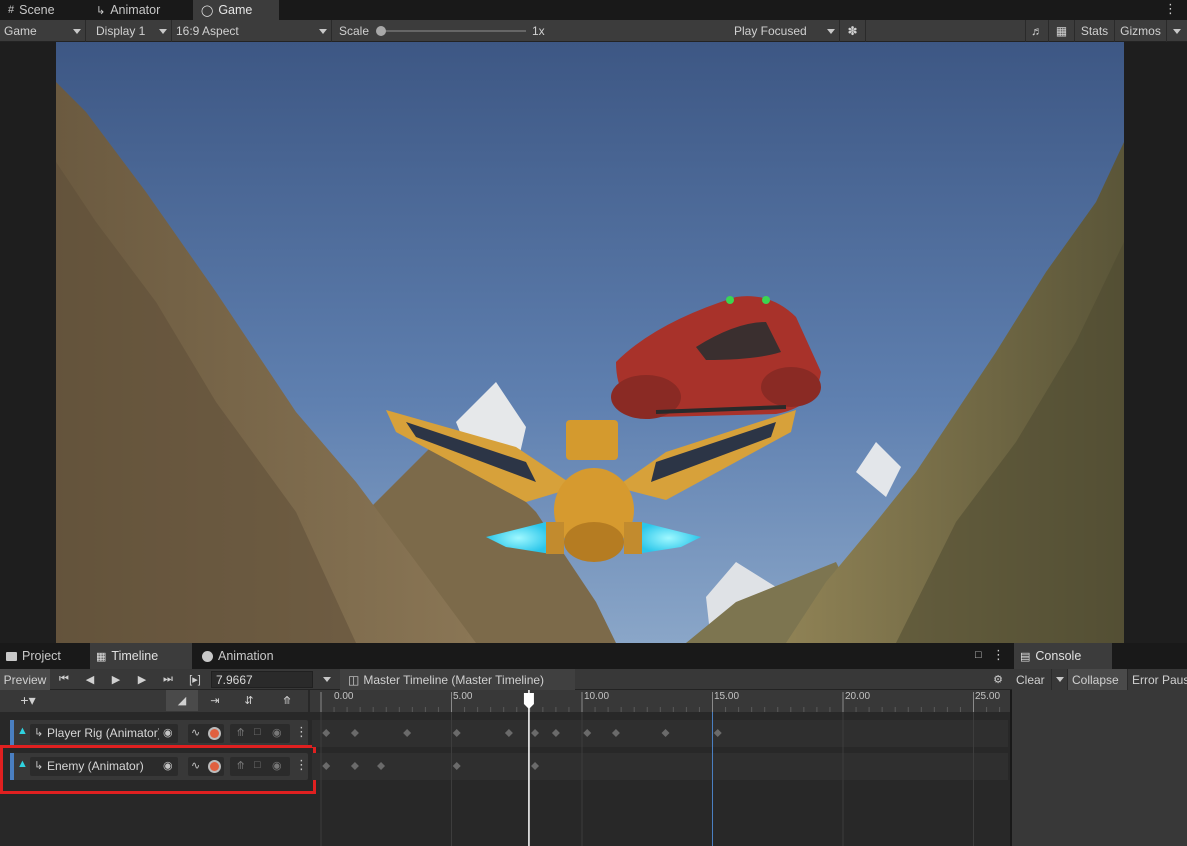 Image resolution: width=1187 pixels, height=846 pixels. I want to click on editor-tab-bar: # Scene ↳ Animator ◯ Game ⋮, so click(593, 10).